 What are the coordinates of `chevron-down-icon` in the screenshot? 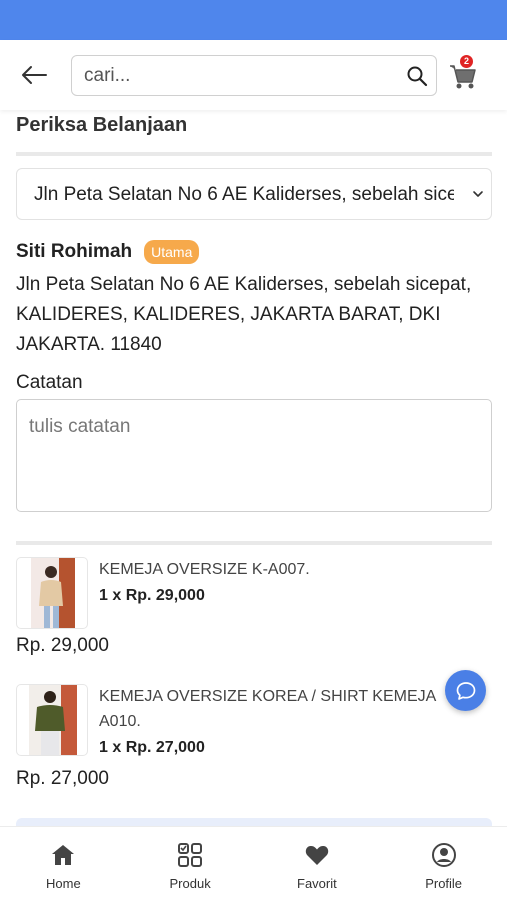 It's located at (478, 194).